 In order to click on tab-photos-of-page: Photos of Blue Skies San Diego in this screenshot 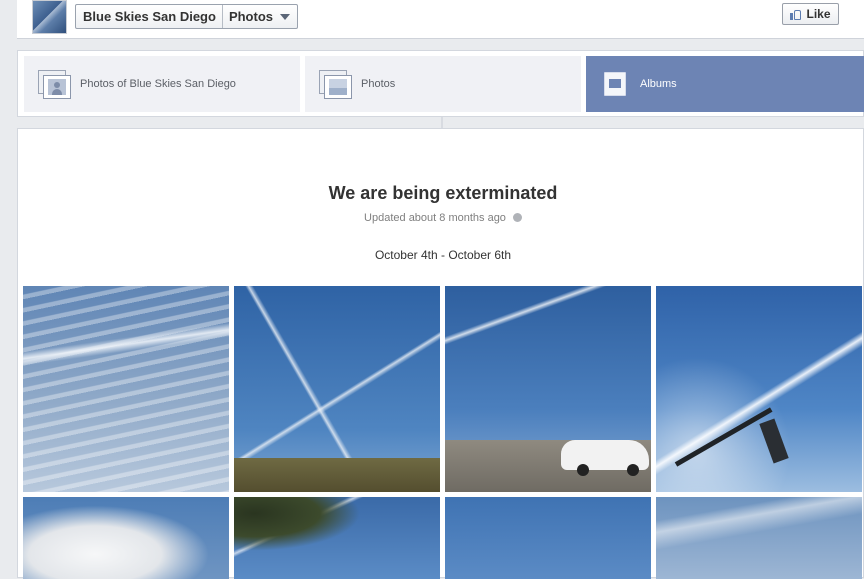, I will do `click(162, 84)`.